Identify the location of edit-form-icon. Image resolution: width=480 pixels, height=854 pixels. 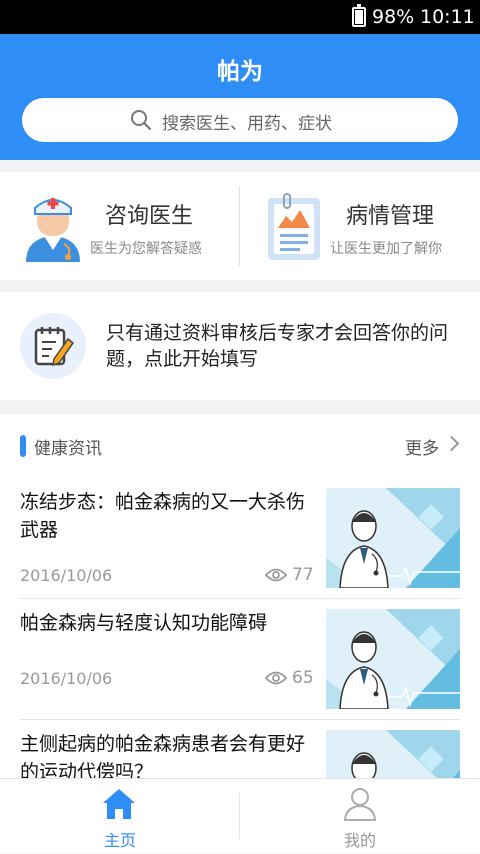
(54, 347).